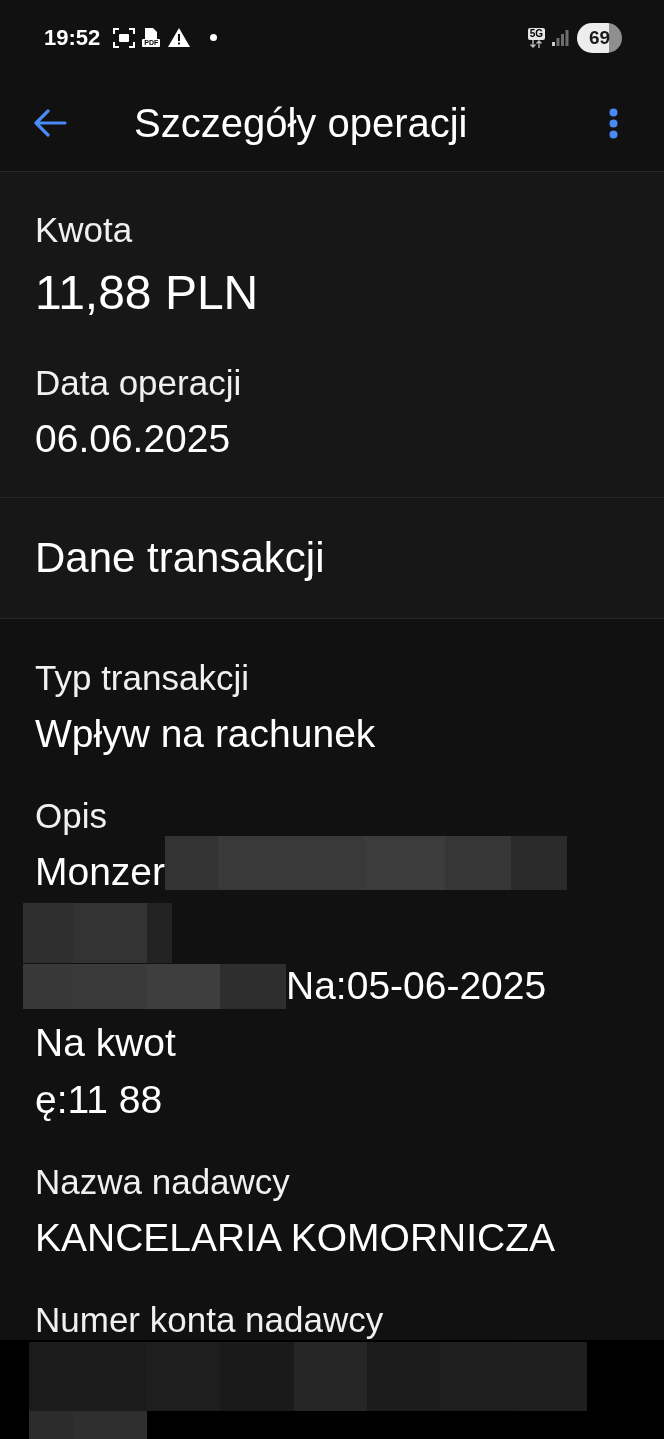 Image resolution: width=664 pixels, height=1439 pixels. What do you see at coordinates (560, 37) in the screenshot?
I see `signal-icon` at bounding box center [560, 37].